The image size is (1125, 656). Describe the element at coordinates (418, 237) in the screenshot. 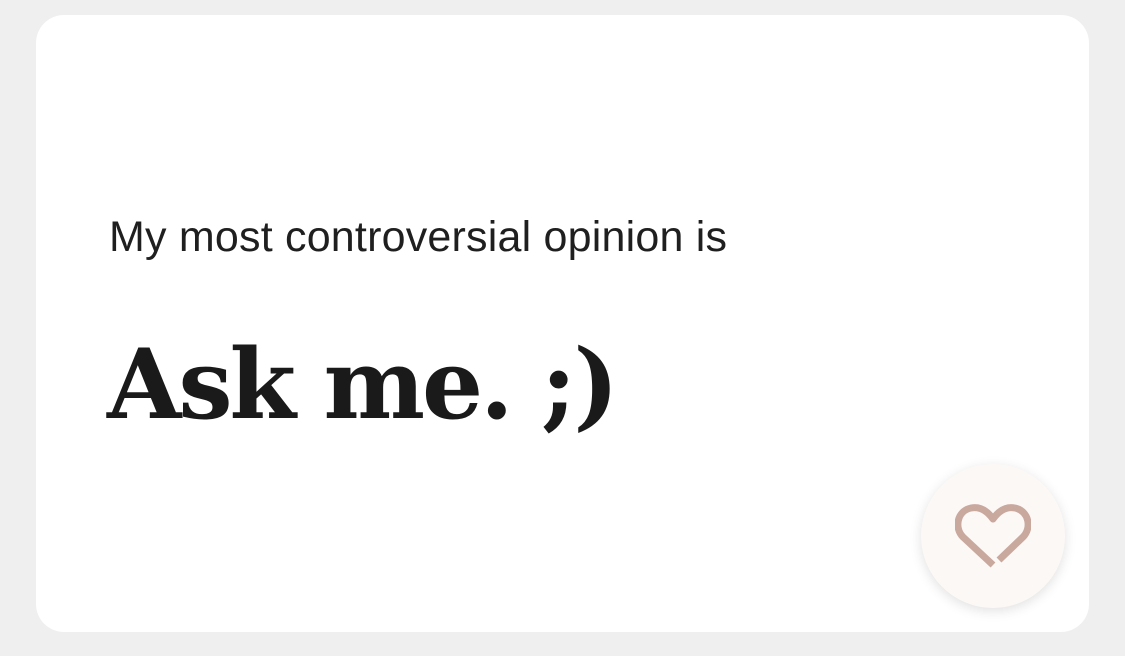

I see `prompt-question: My most controversial opinion is` at that location.